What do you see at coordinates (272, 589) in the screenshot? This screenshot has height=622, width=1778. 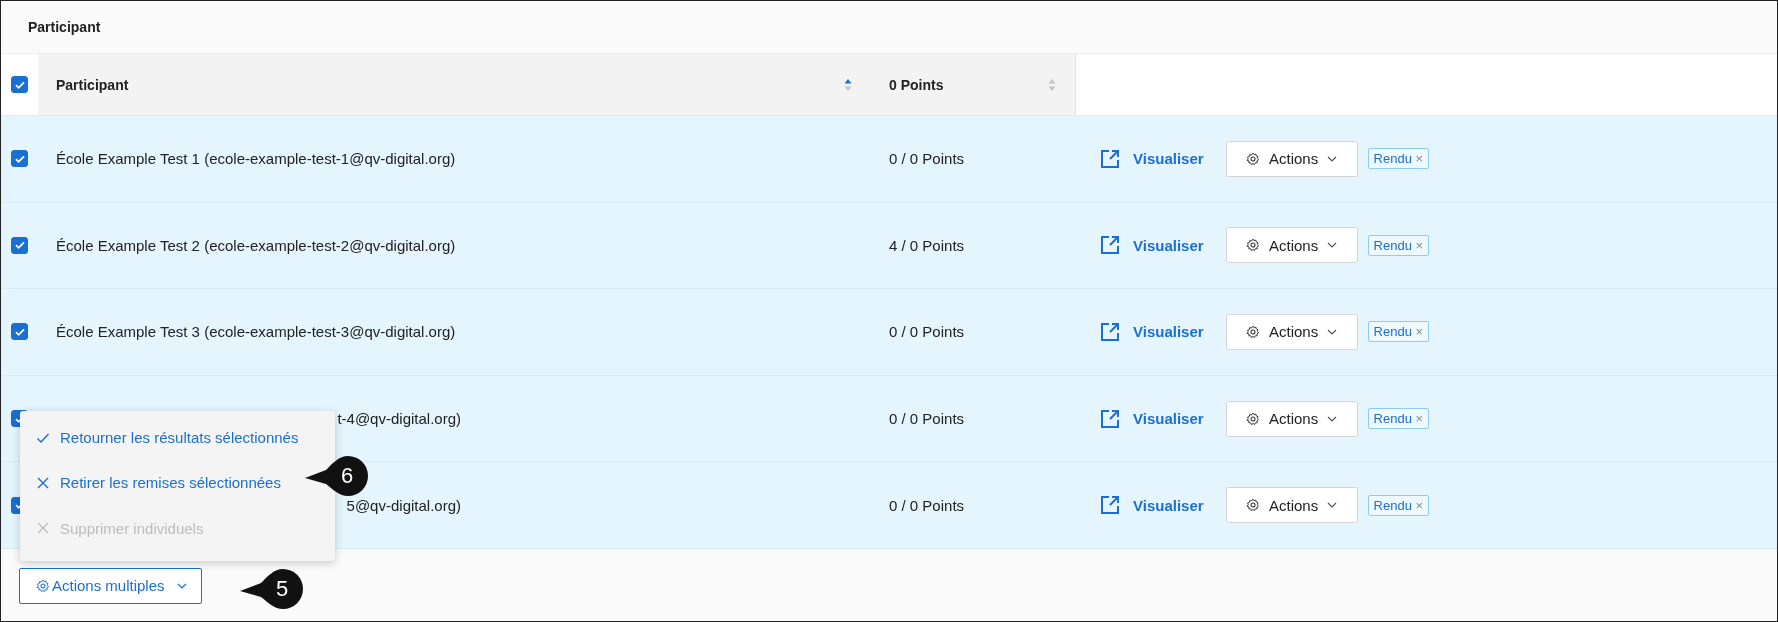 I see `callout-marker: 5` at bounding box center [272, 589].